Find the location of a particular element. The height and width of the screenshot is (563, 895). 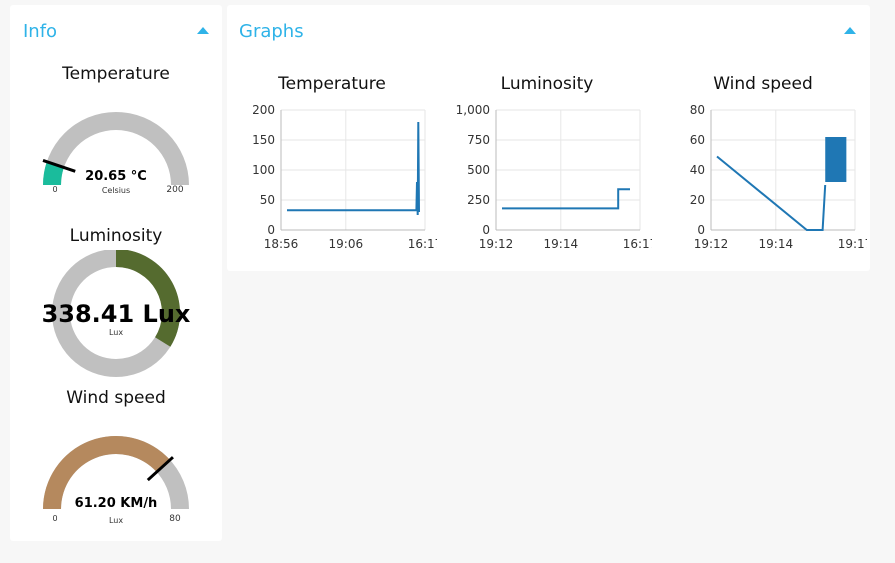

wind-speed-chart-ytick-label: 60 is located at coordinates (697, 140).